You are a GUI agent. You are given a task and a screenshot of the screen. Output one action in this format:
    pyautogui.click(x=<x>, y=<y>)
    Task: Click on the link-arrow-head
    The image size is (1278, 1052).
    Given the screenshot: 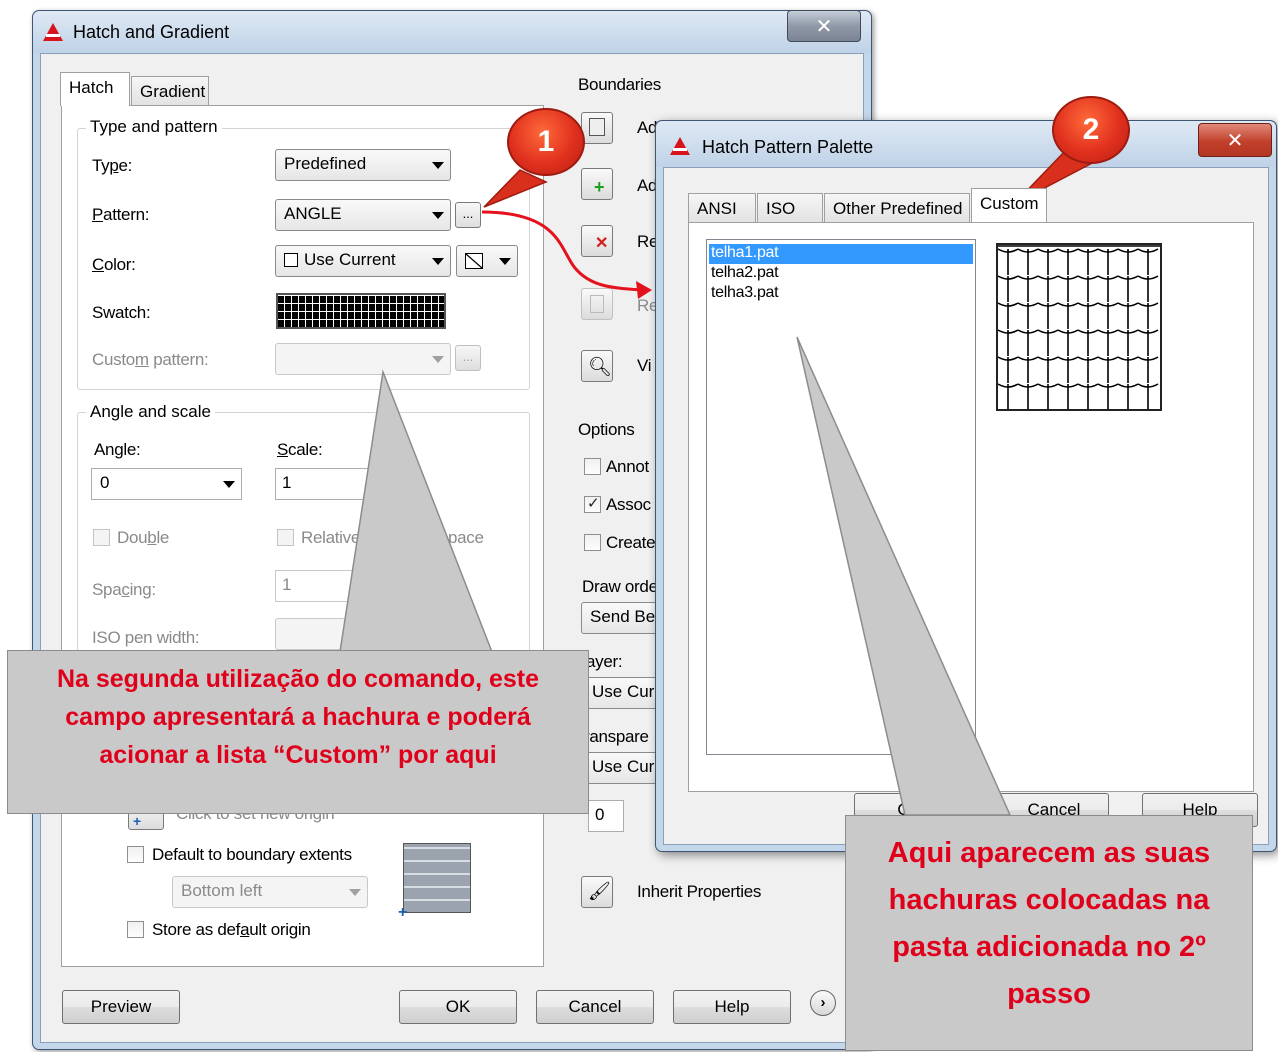 What is the action you would take?
    pyautogui.click(x=644, y=290)
    